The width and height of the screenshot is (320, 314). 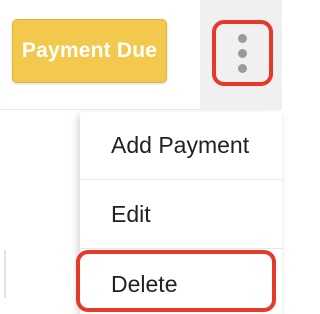 I want to click on more-vertical-icon, so click(x=242, y=38).